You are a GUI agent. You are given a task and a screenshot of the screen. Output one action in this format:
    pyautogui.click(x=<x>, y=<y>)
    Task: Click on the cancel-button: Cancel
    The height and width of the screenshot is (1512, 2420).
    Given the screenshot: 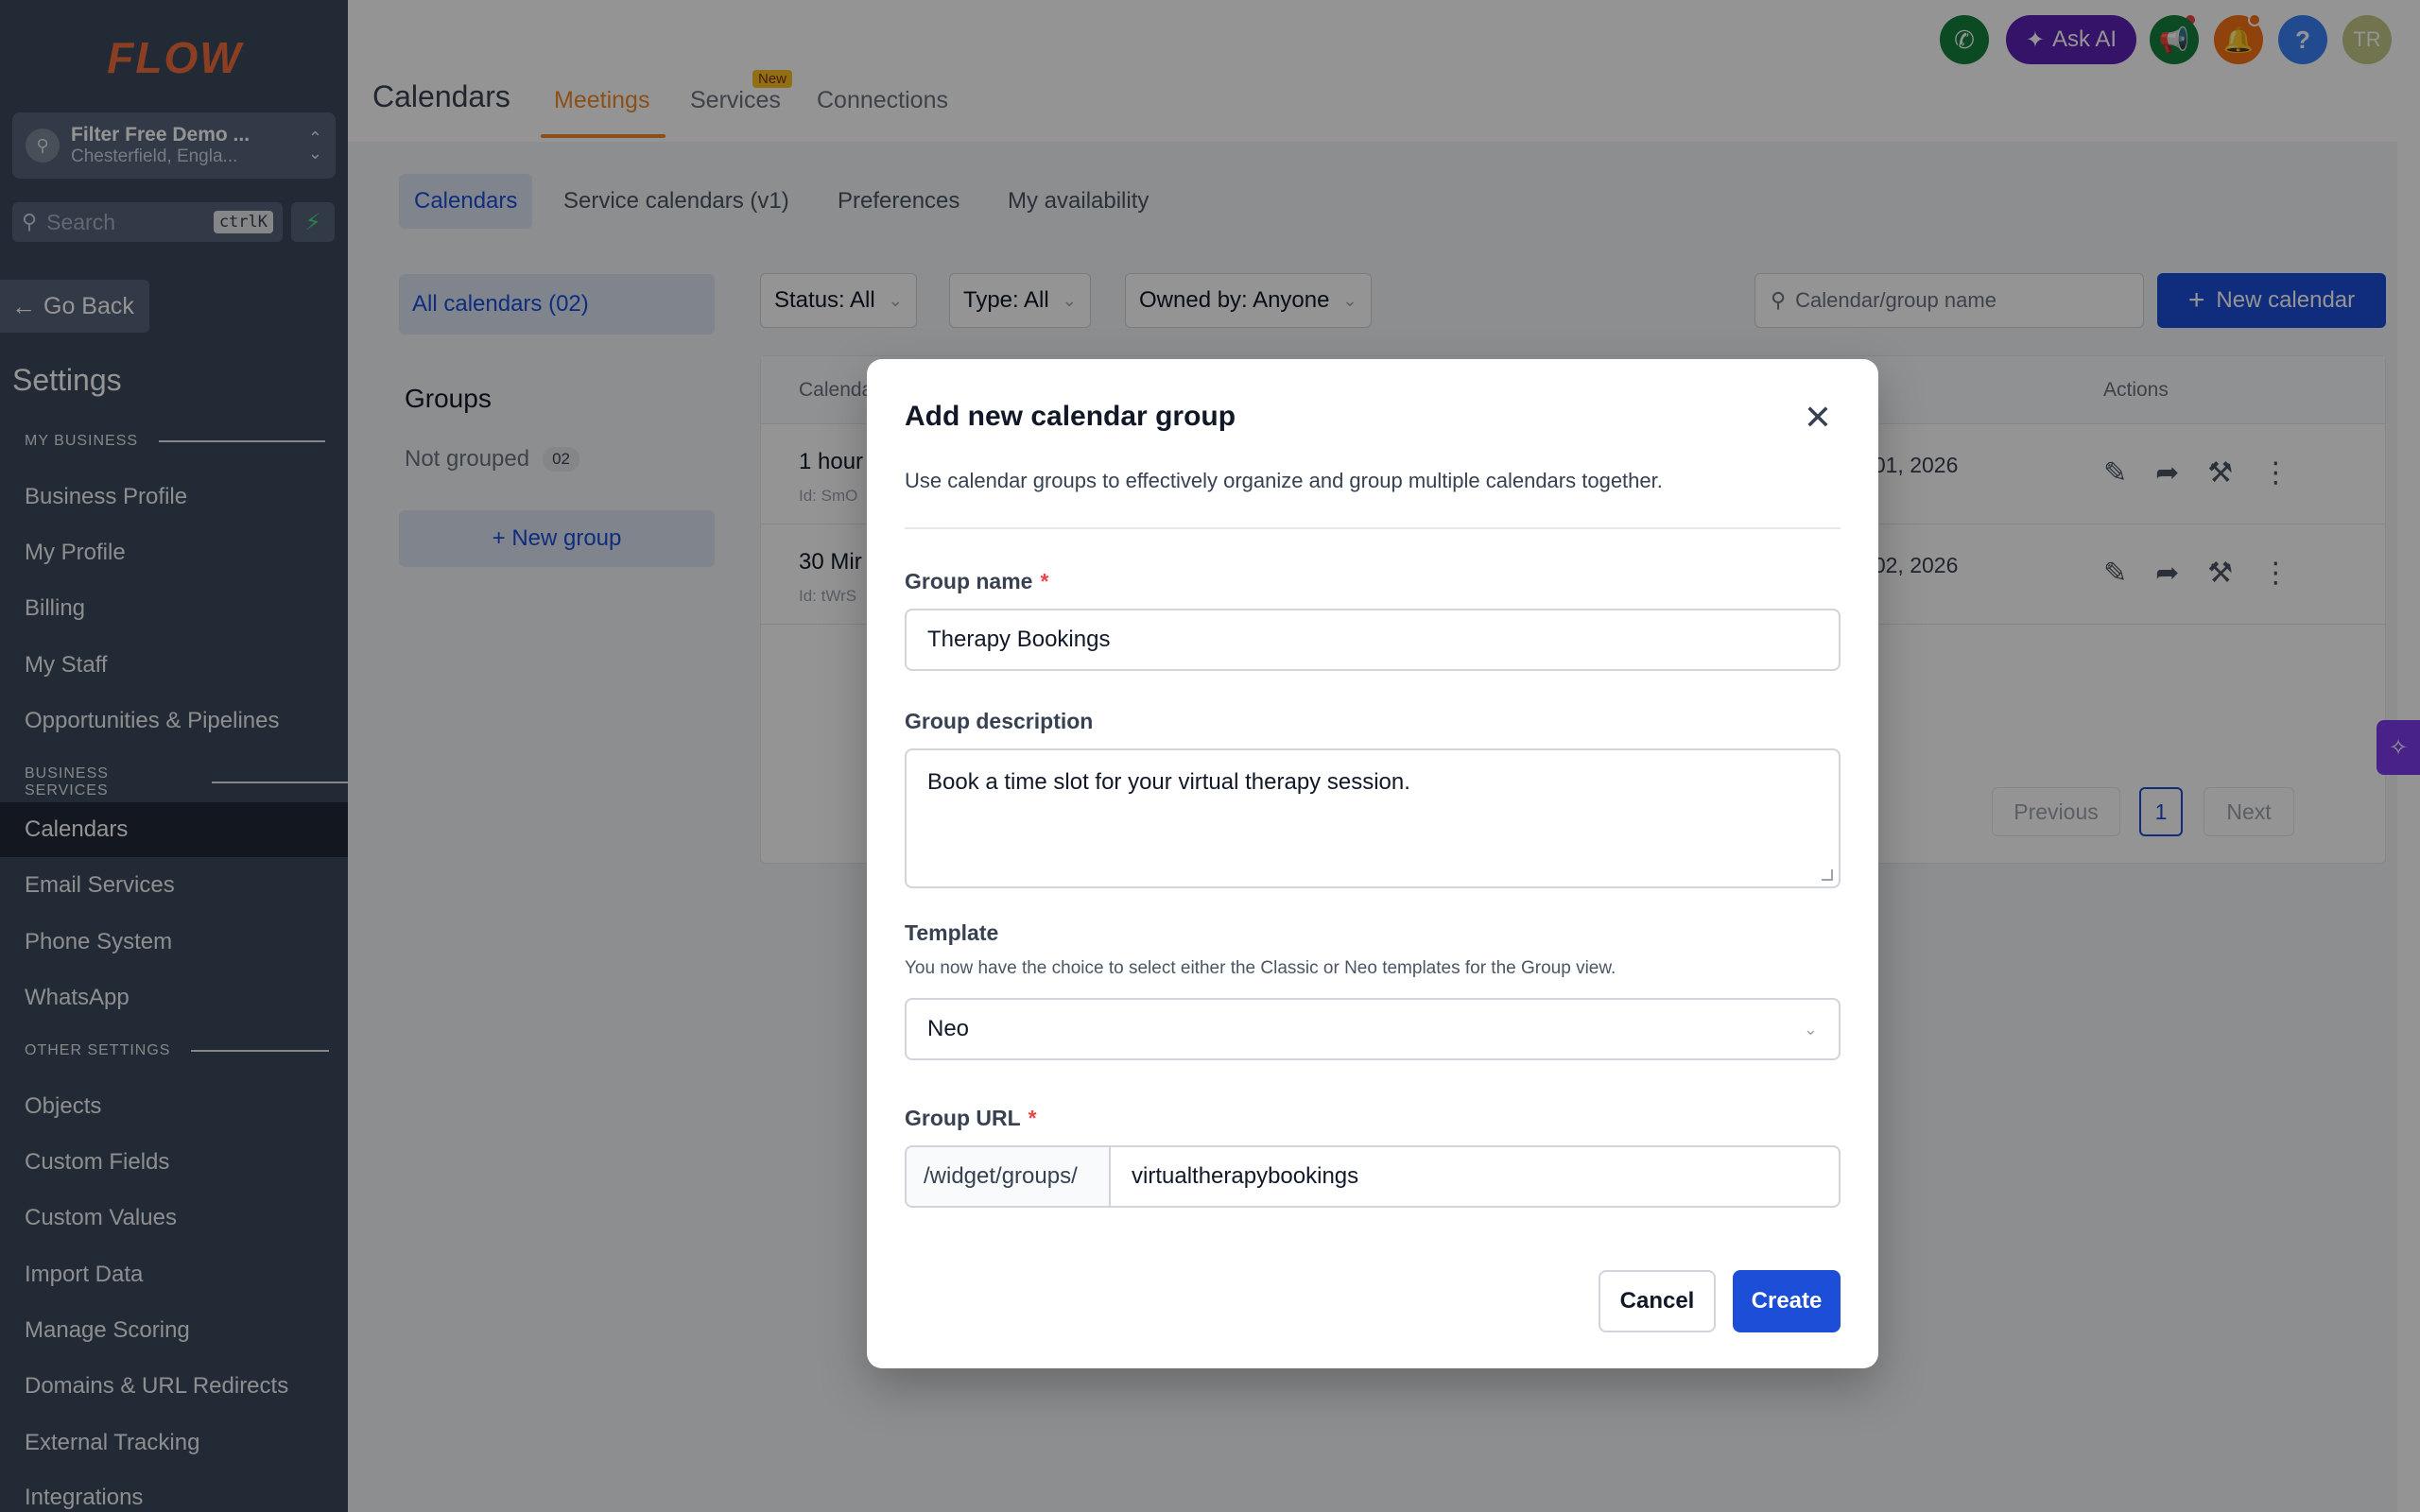 What is the action you would take?
    pyautogui.click(x=1658, y=1301)
    